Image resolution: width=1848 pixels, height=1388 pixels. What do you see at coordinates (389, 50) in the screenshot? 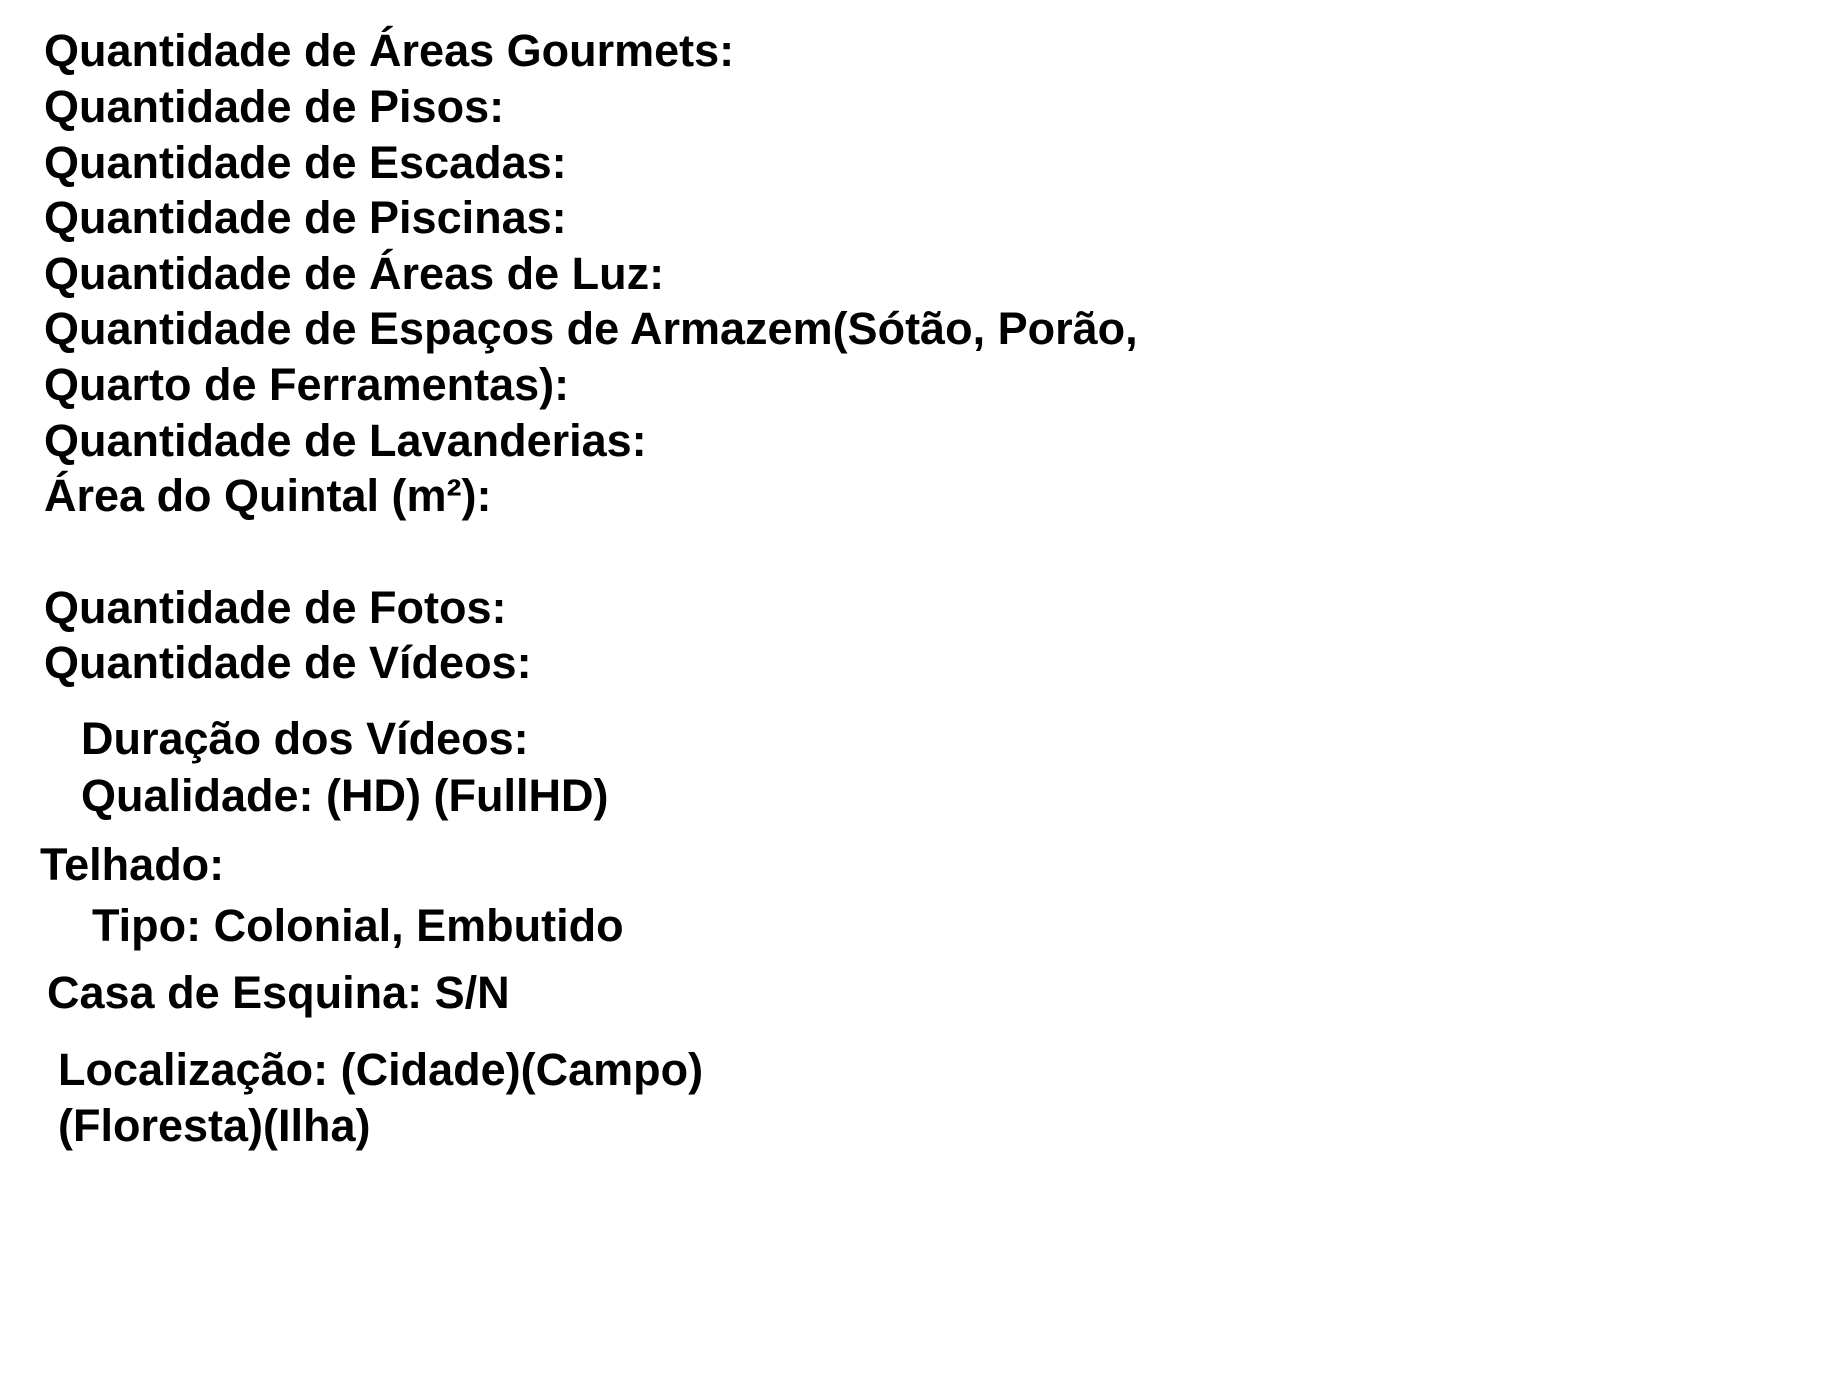
I see `line-areas-gourmets: Quantidade de Áreas Gourmets:` at bounding box center [389, 50].